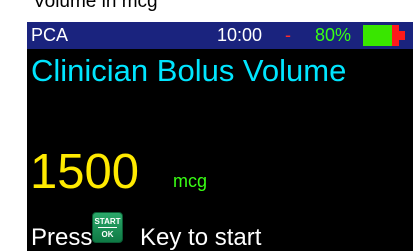 This screenshot has height=251, width=413. What do you see at coordinates (377, 35) in the screenshot?
I see `battery-fill` at bounding box center [377, 35].